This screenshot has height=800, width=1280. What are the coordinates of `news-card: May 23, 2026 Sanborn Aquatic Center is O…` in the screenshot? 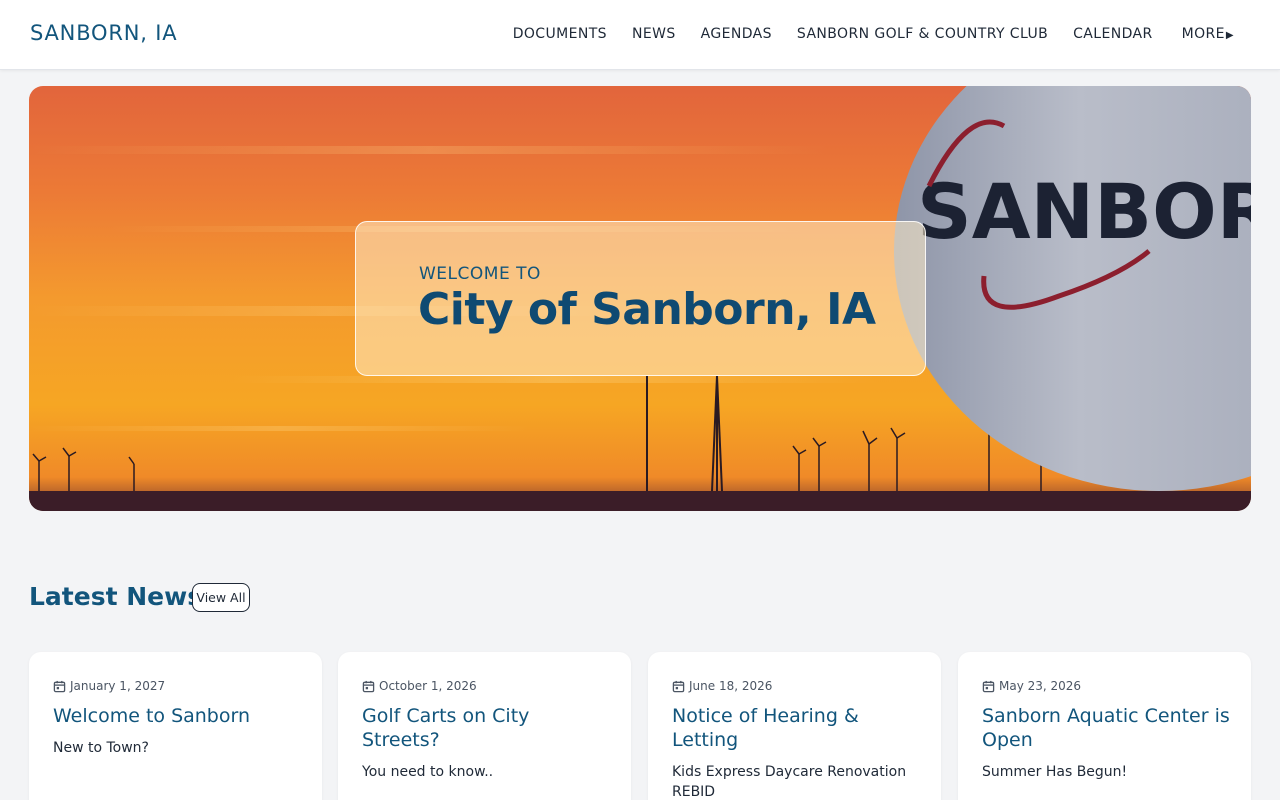 It's located at (1104, 726).